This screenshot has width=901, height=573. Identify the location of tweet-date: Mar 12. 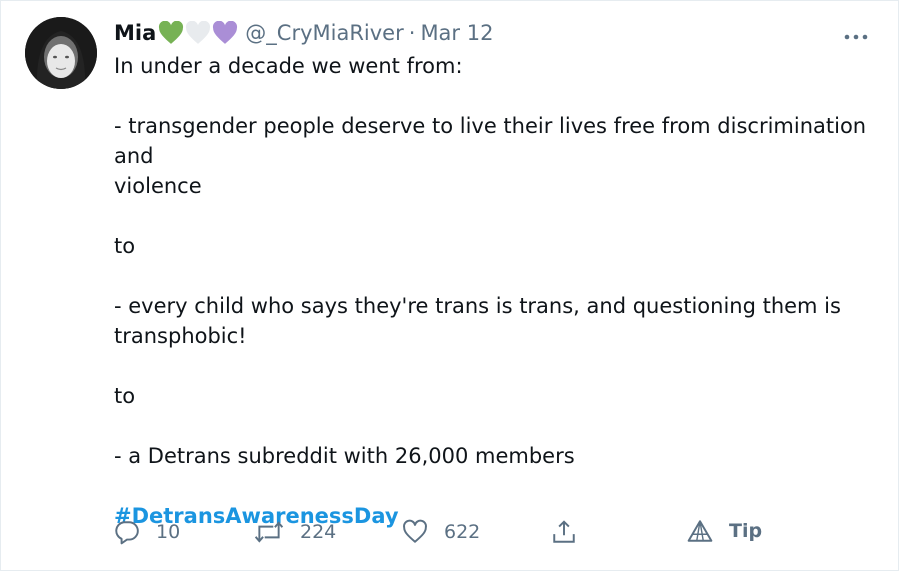
(456, 33).